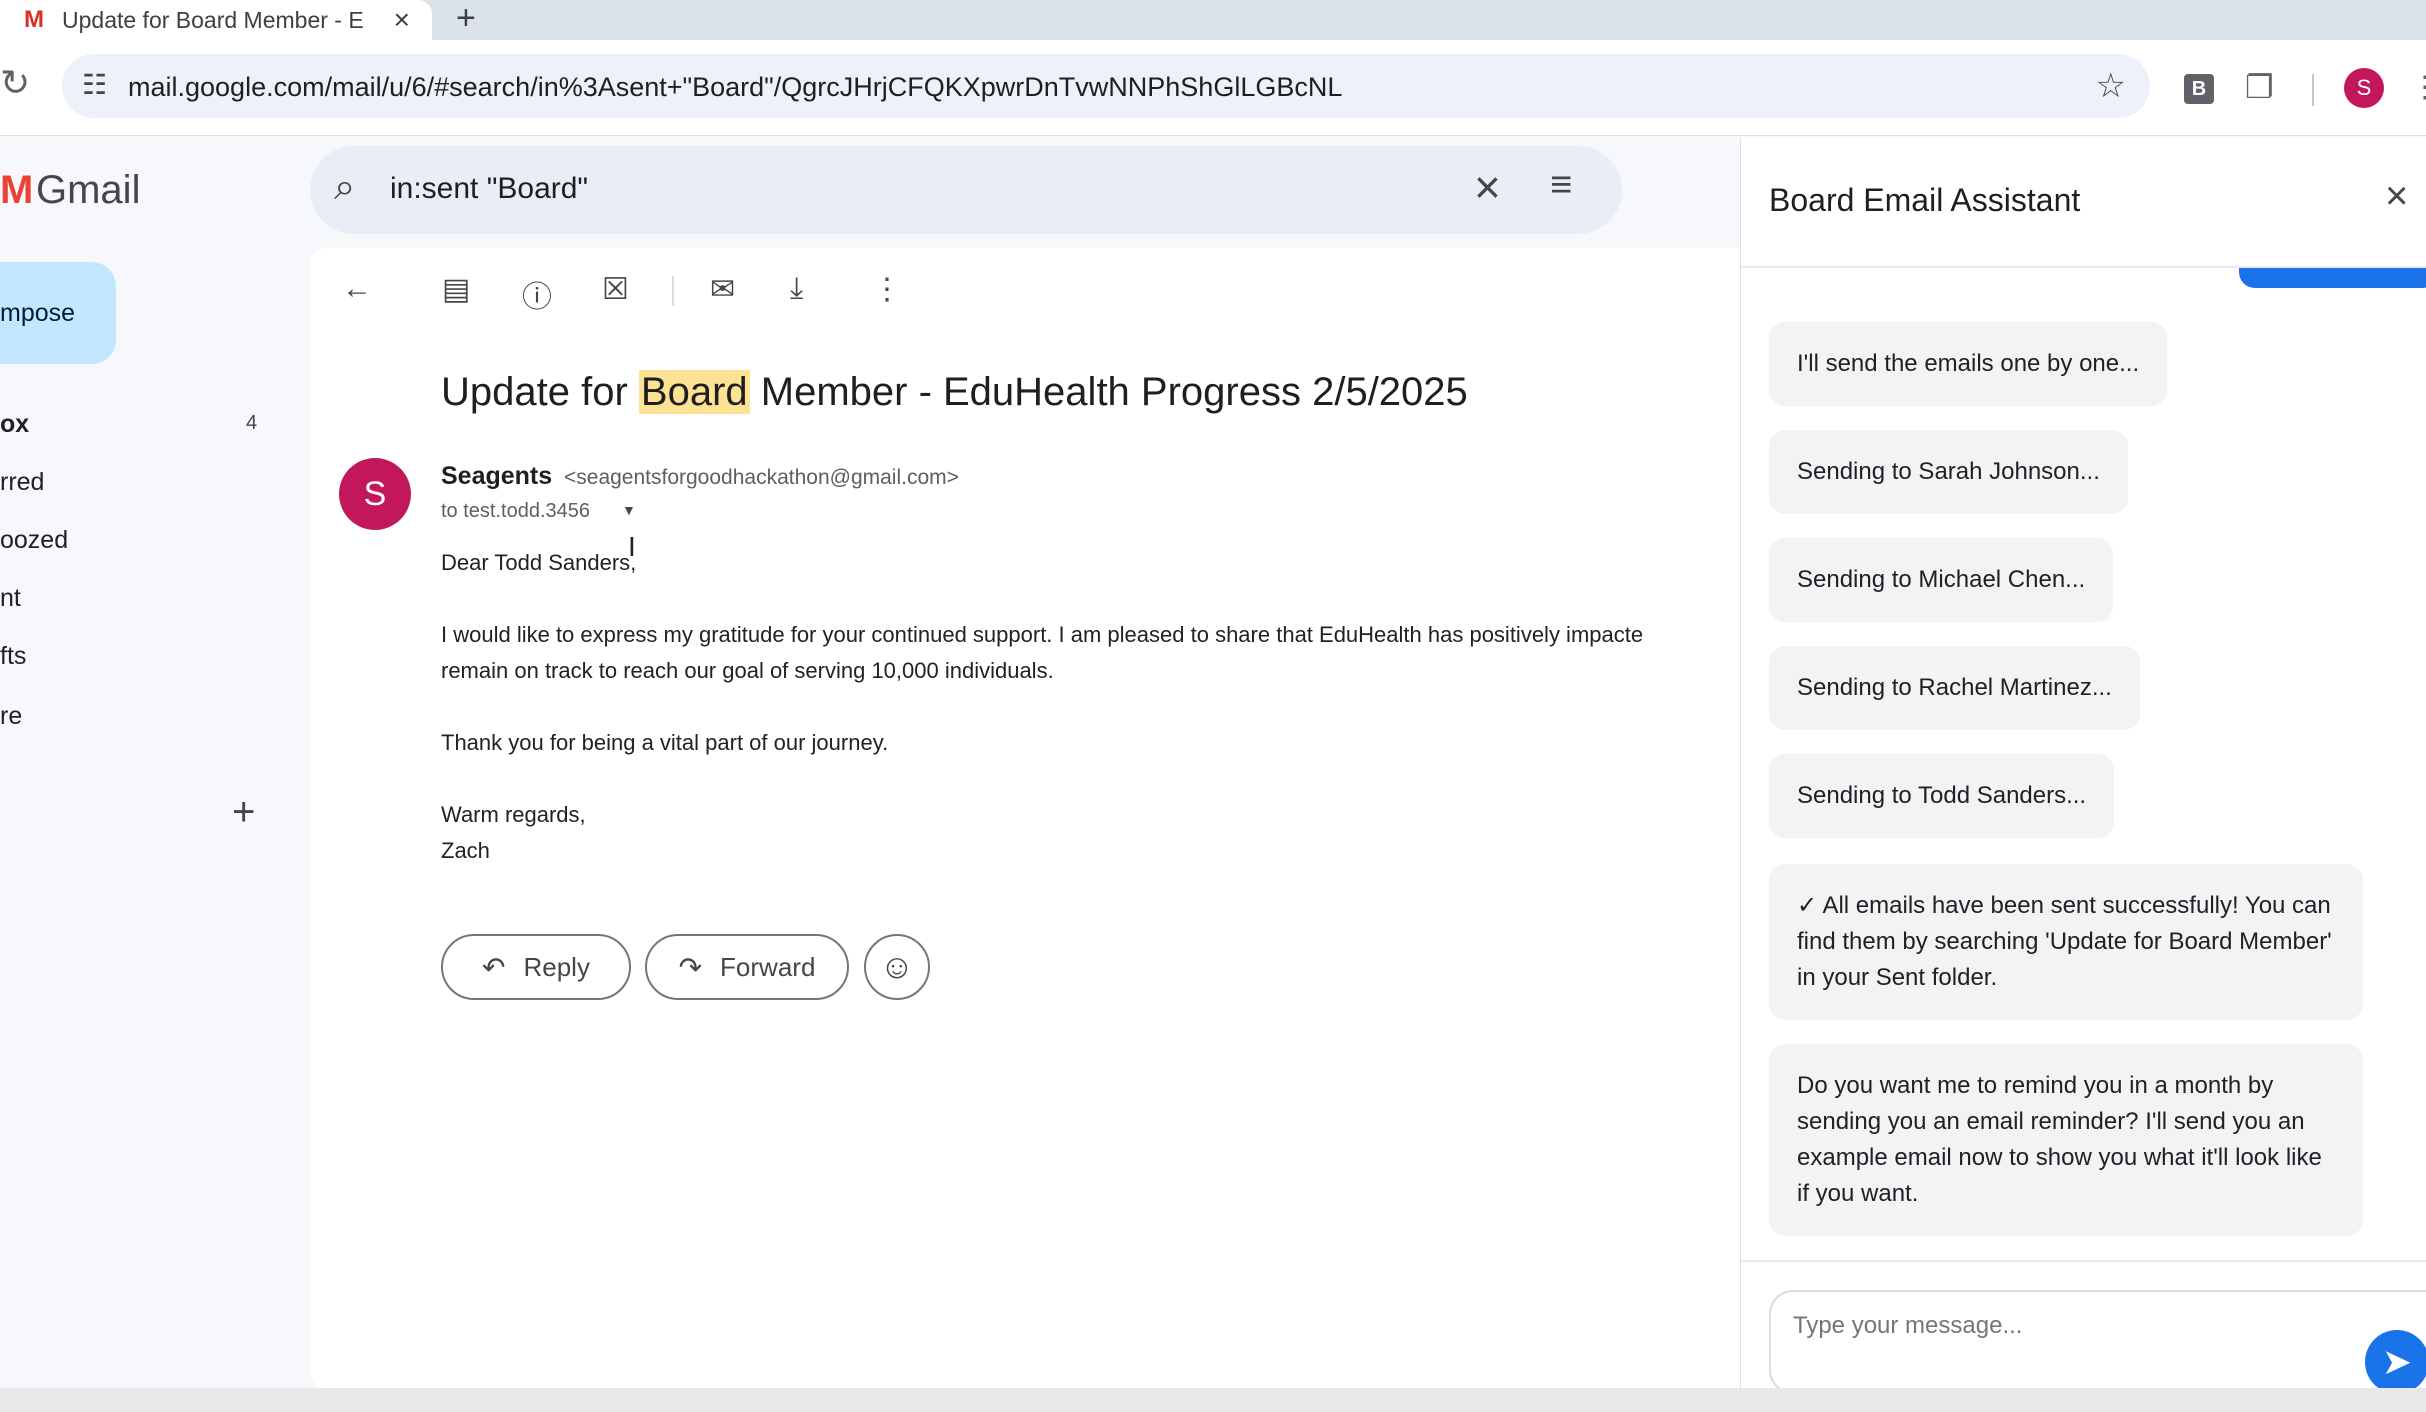 The width and height of the screenshot is (2426, 1412). I want to click on email-signature: Zach, so click(465, 850).